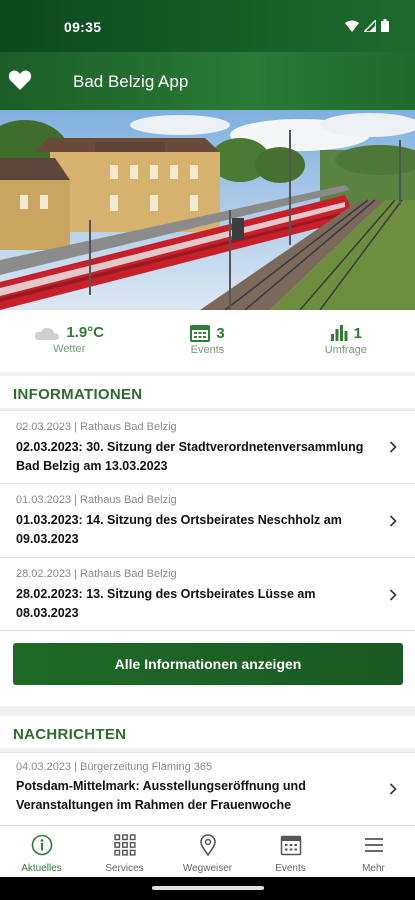 This screenshot has width=415, height=900. Describe the element at coordinates (78, 394) in the screenshot. I see `informationen-heading: INFORMATIONEN` at that location.